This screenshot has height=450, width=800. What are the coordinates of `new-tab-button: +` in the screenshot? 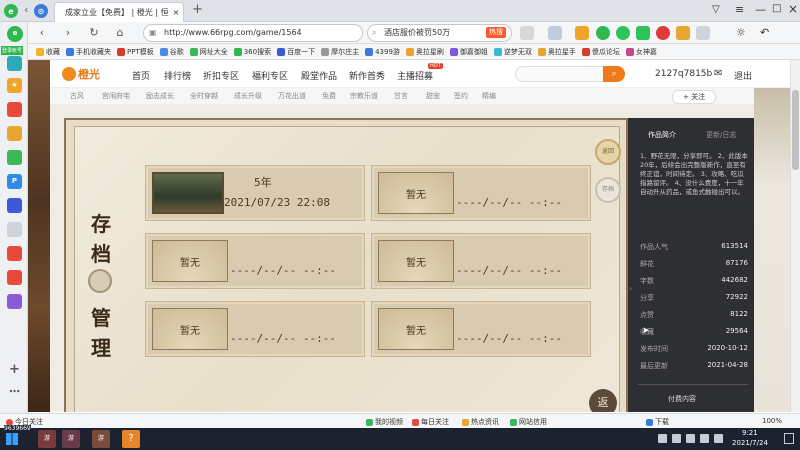 It's located at (197, 9).